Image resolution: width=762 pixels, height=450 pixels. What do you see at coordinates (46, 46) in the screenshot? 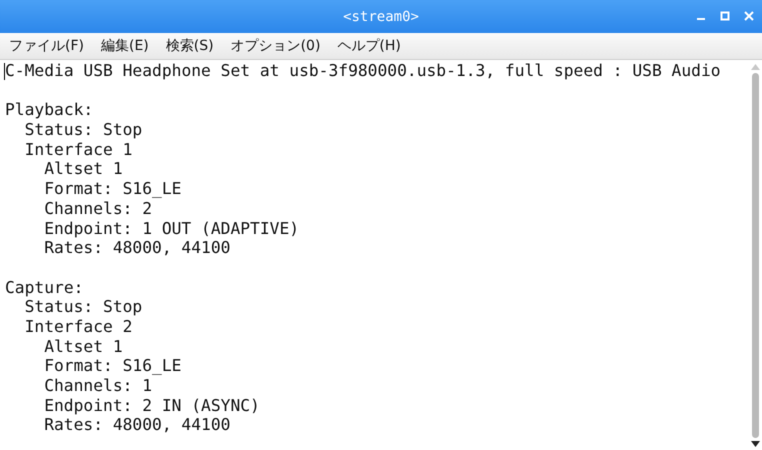
I see `menu-item: ファイル(F)` at bounding box center [46, 46].